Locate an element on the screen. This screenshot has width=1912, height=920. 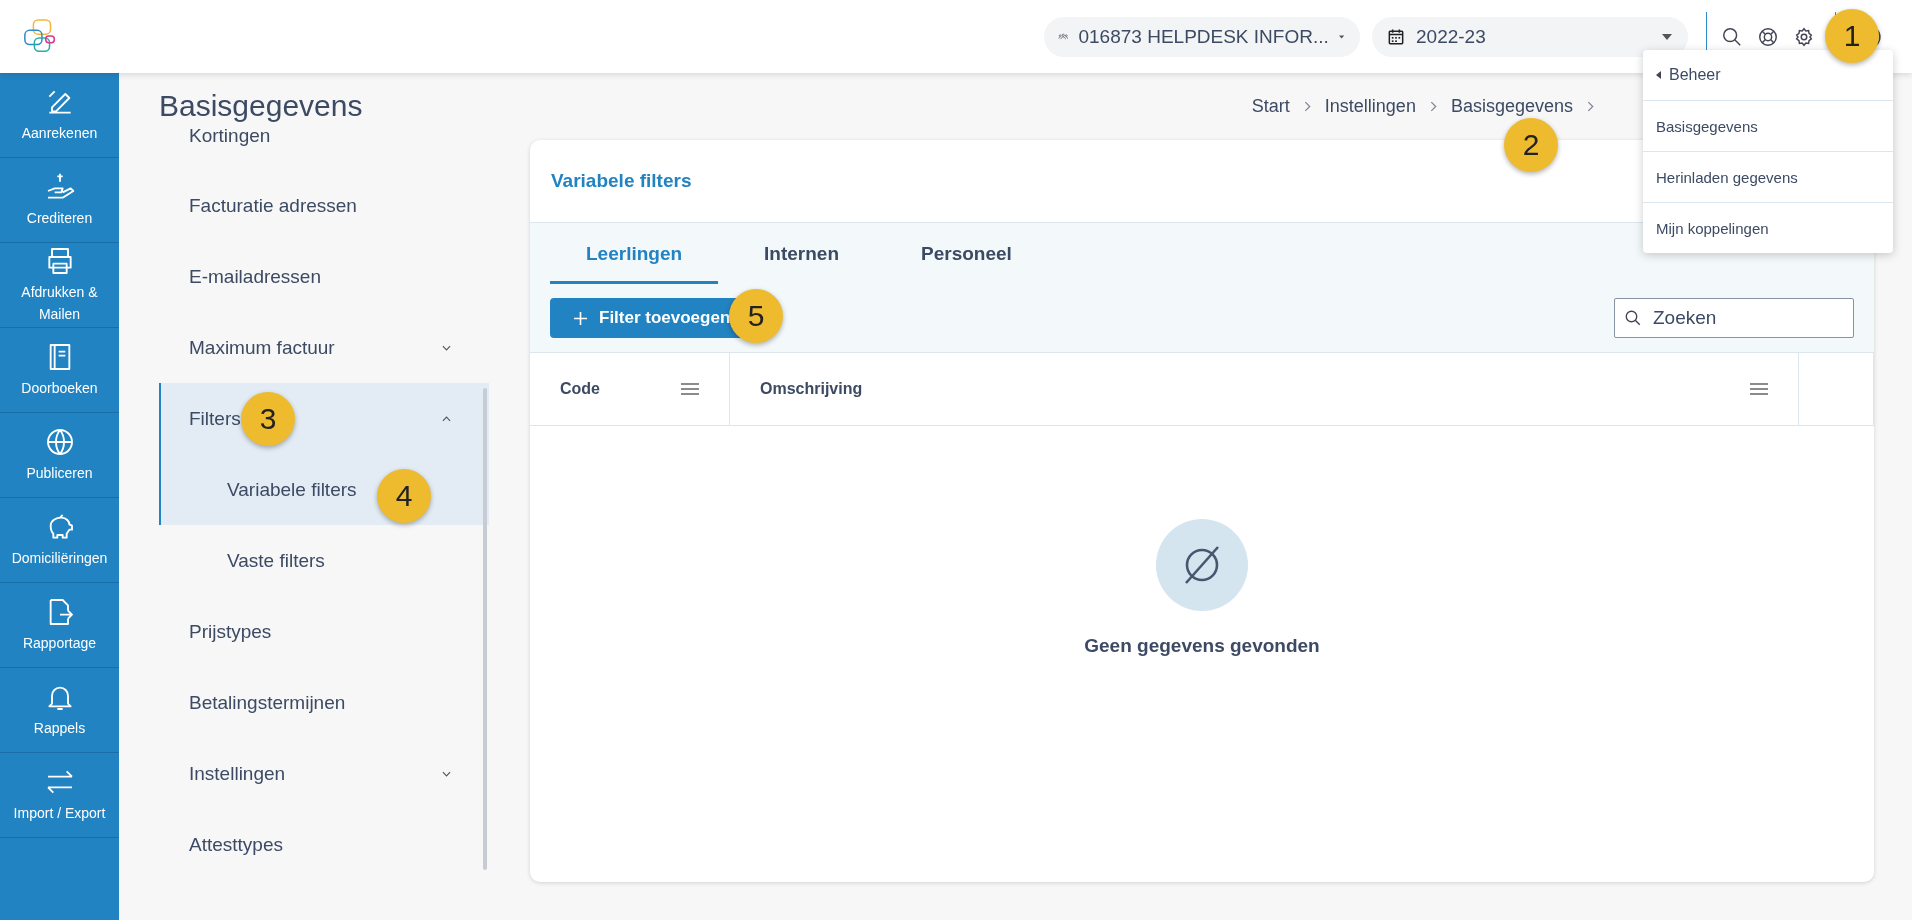
page-title: Basisgegevens is located at coordinates (261, 106).